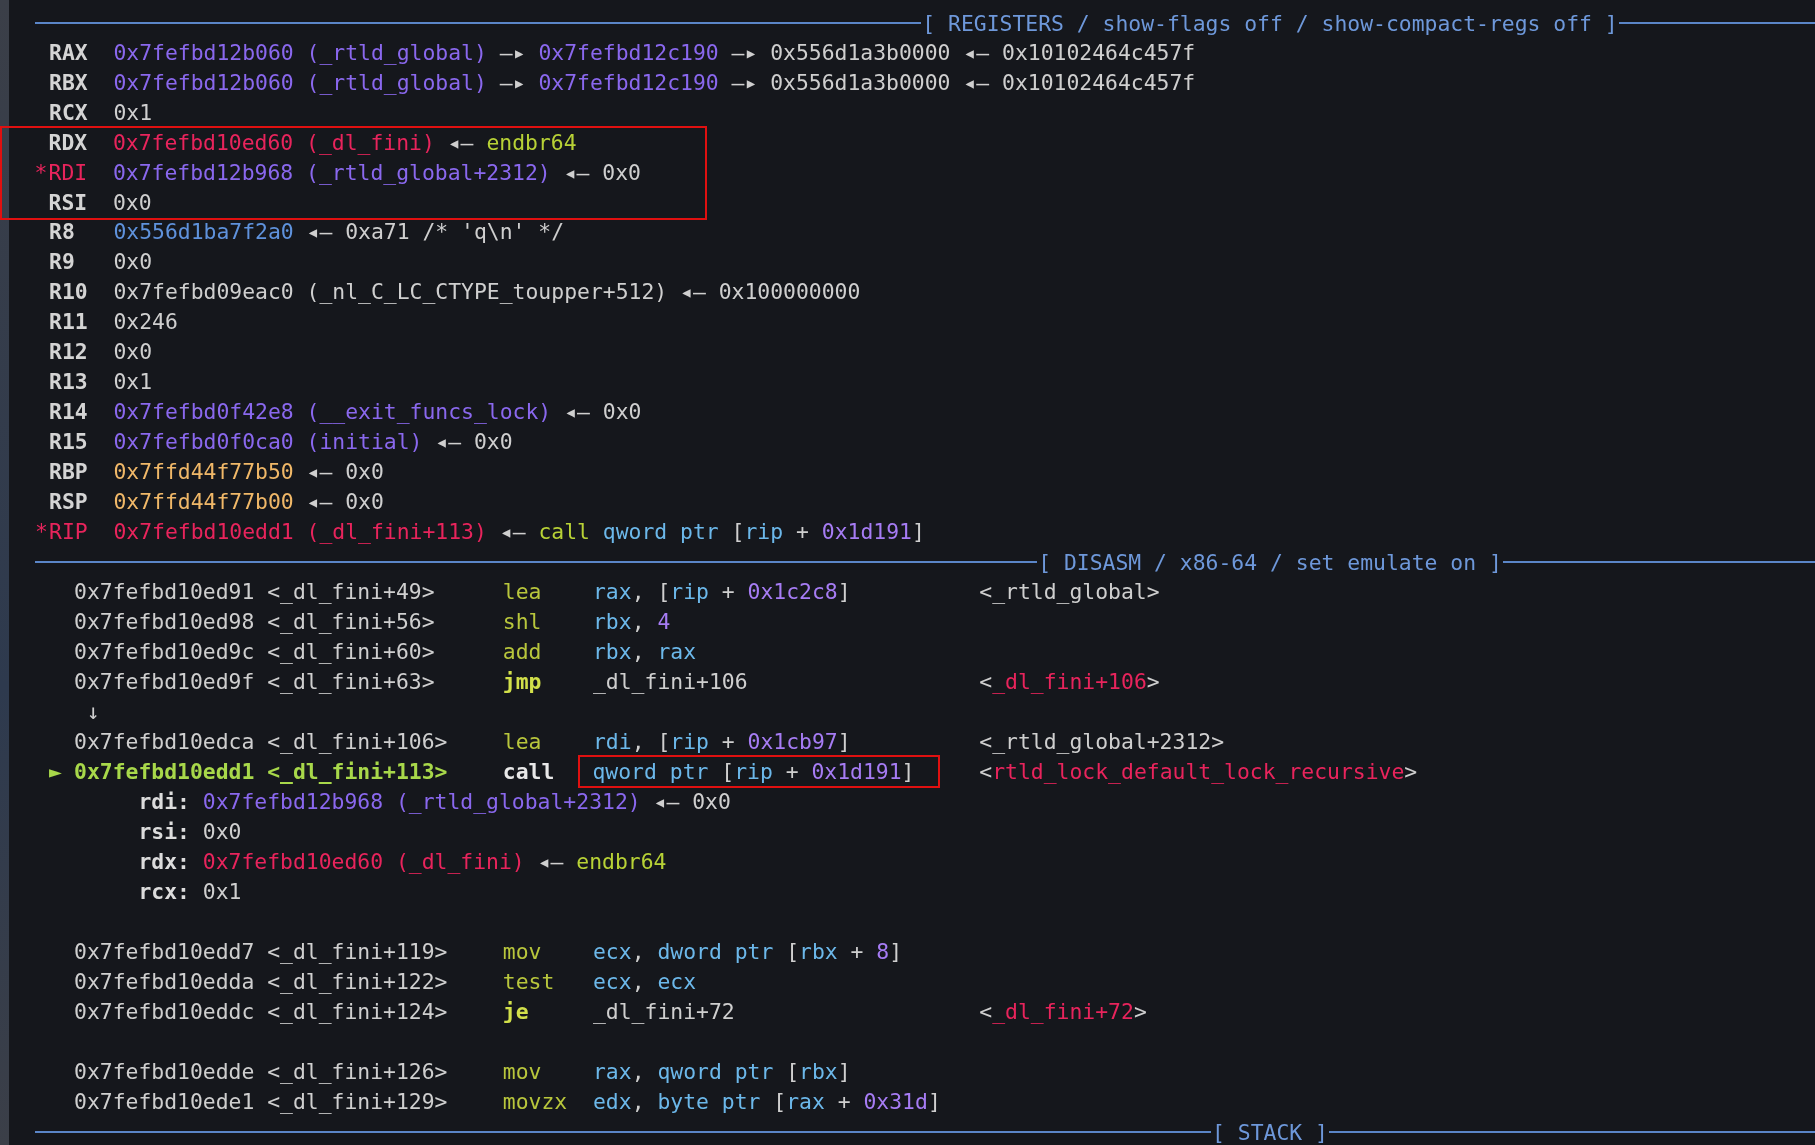  I want to click on section-header: [ DISASM / x86-64 / set emulate on ], so click(1270, 562).